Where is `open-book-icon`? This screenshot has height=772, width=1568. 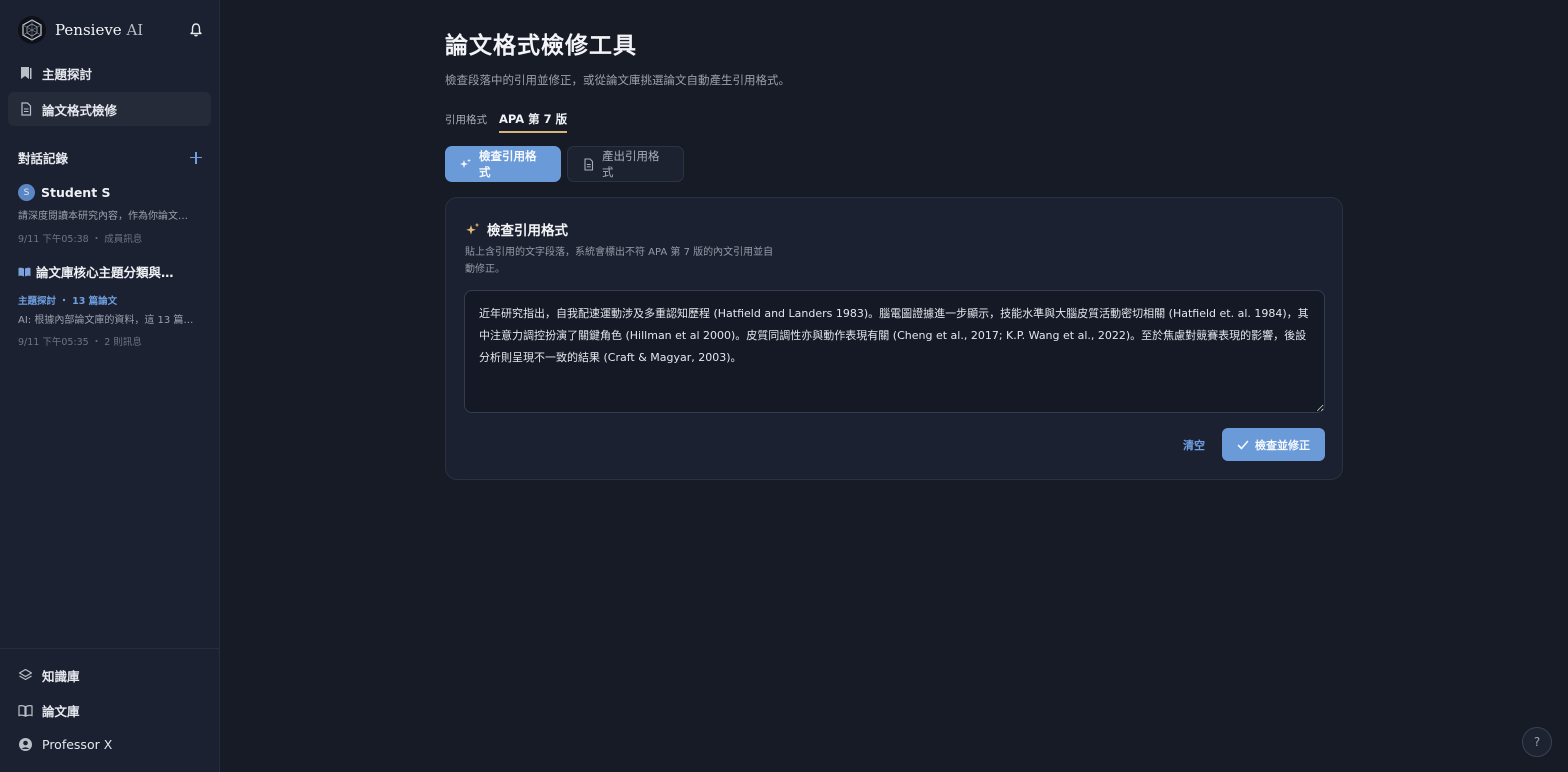 open-book-icon is located at coordinates (25, 710).